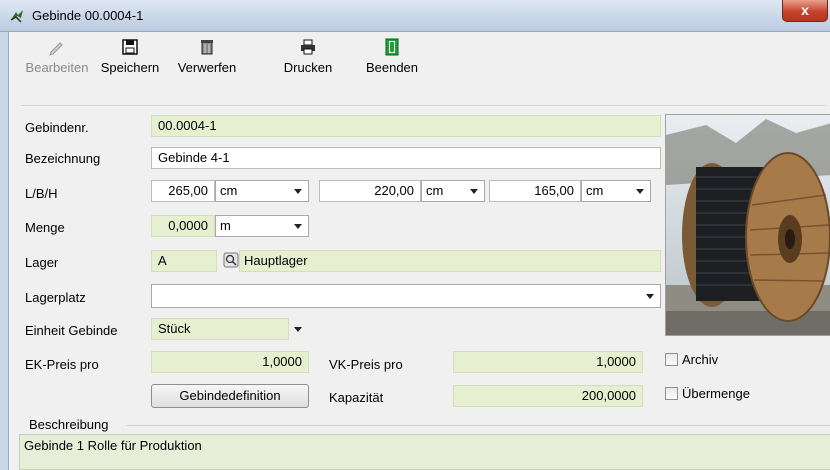 The width and height of the screenshot is (830, 470). Describe the element at coordinates (262, 191) in the screenshot. I see `length-unit-select: cm` at that location.